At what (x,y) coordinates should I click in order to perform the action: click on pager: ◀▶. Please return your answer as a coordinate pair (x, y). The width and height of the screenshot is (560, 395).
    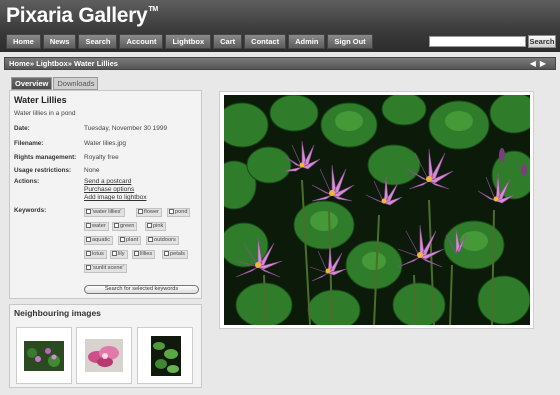
    Looking at the image, I should click on (540, 63).